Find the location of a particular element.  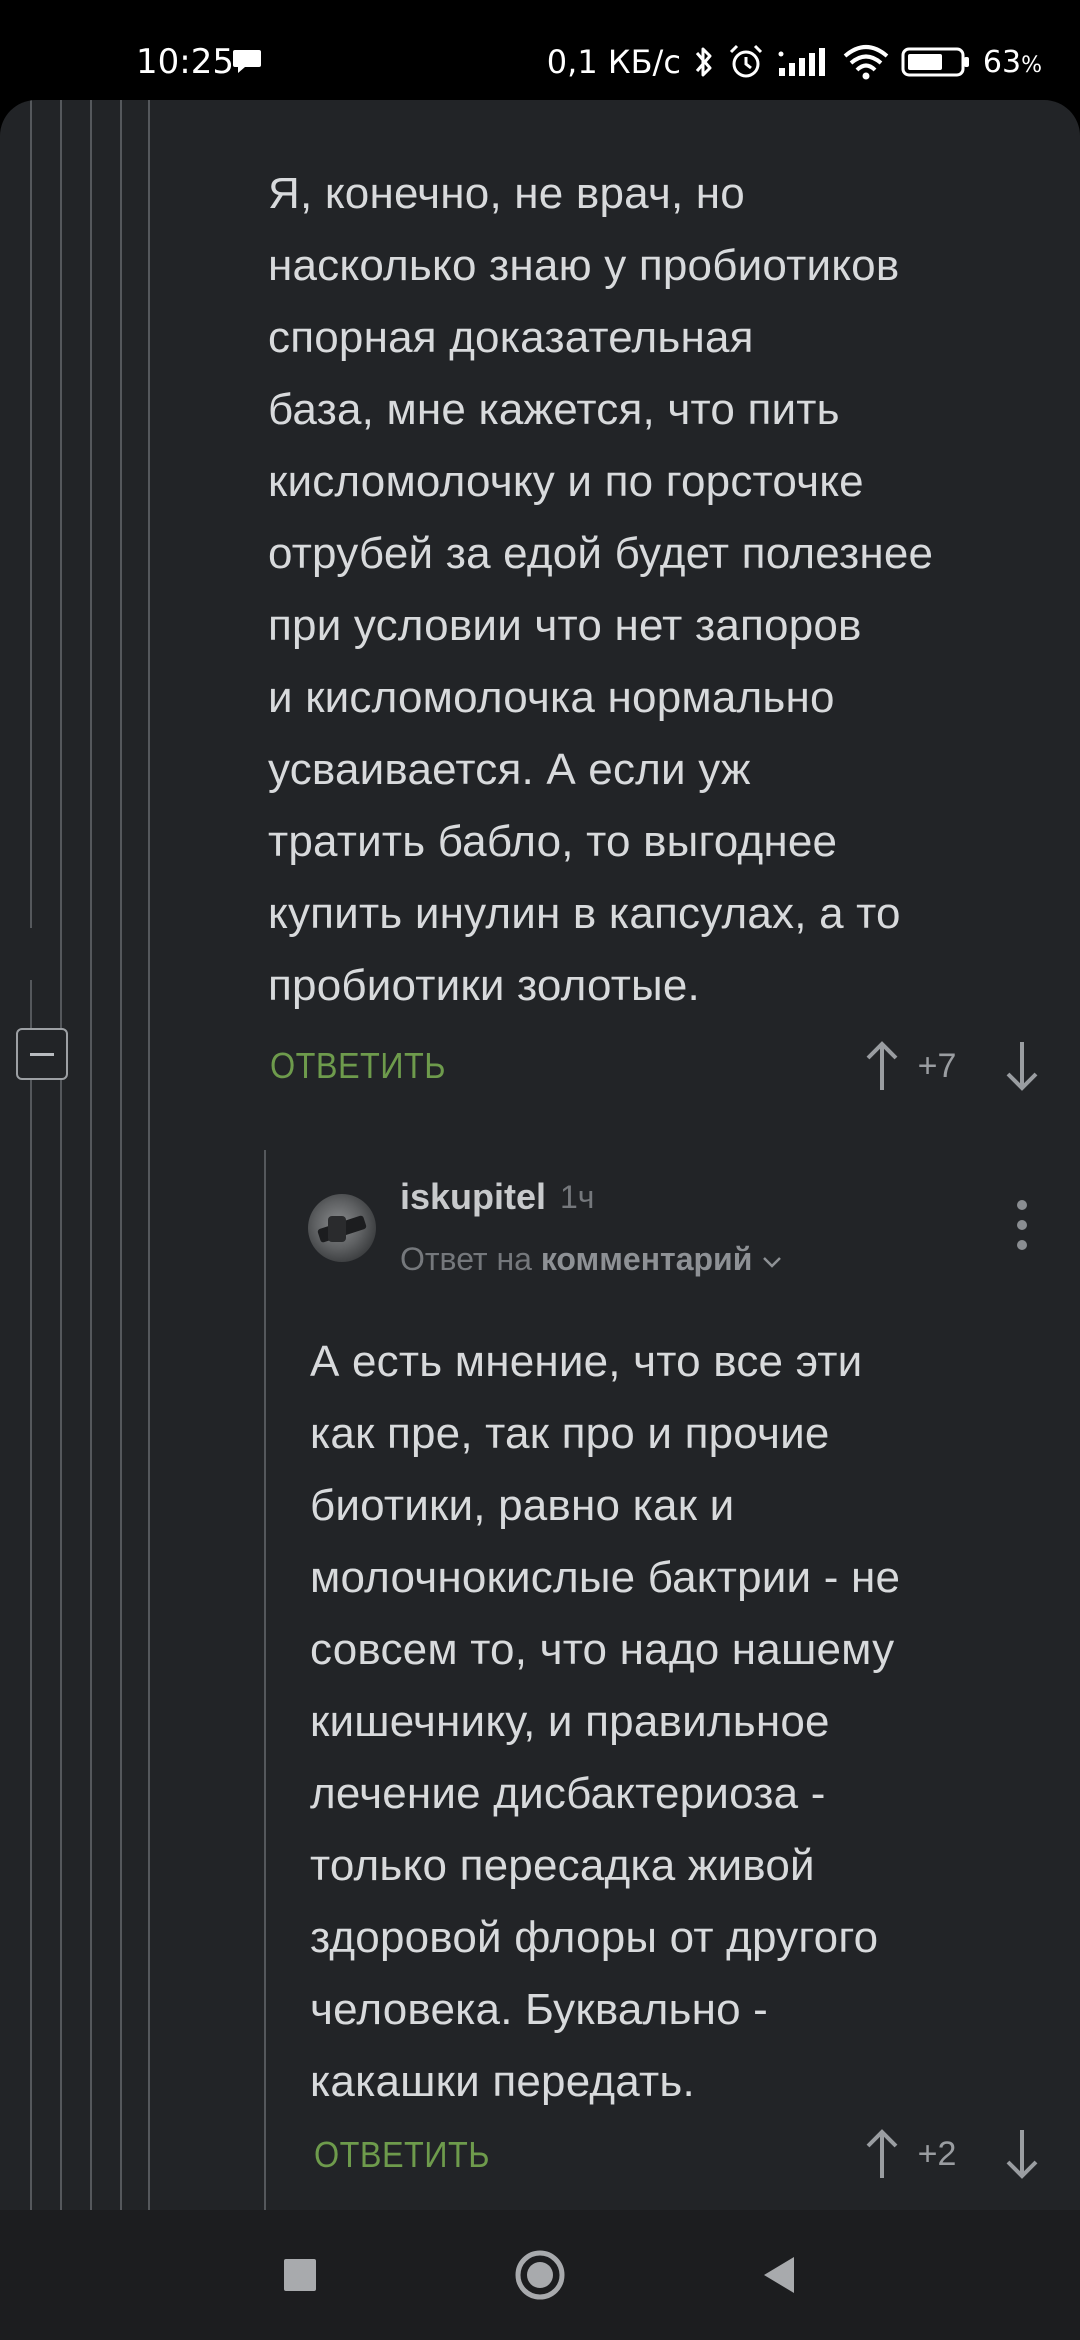

comment-time: 1ч is located at coordinates (577, 1197).